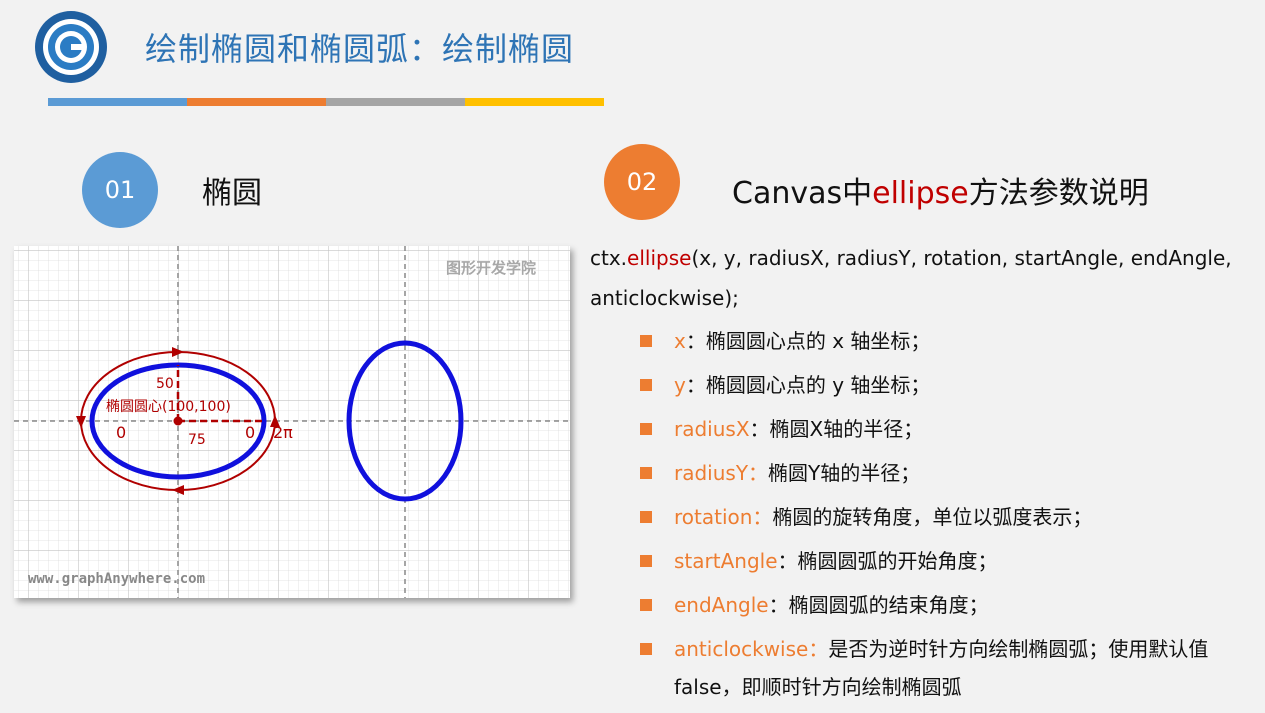 The width and height of the screenshot is (1265, 713). I want to click on param-item: startAngle：椭圆圆弧的开始角度；, so click(945, 561).